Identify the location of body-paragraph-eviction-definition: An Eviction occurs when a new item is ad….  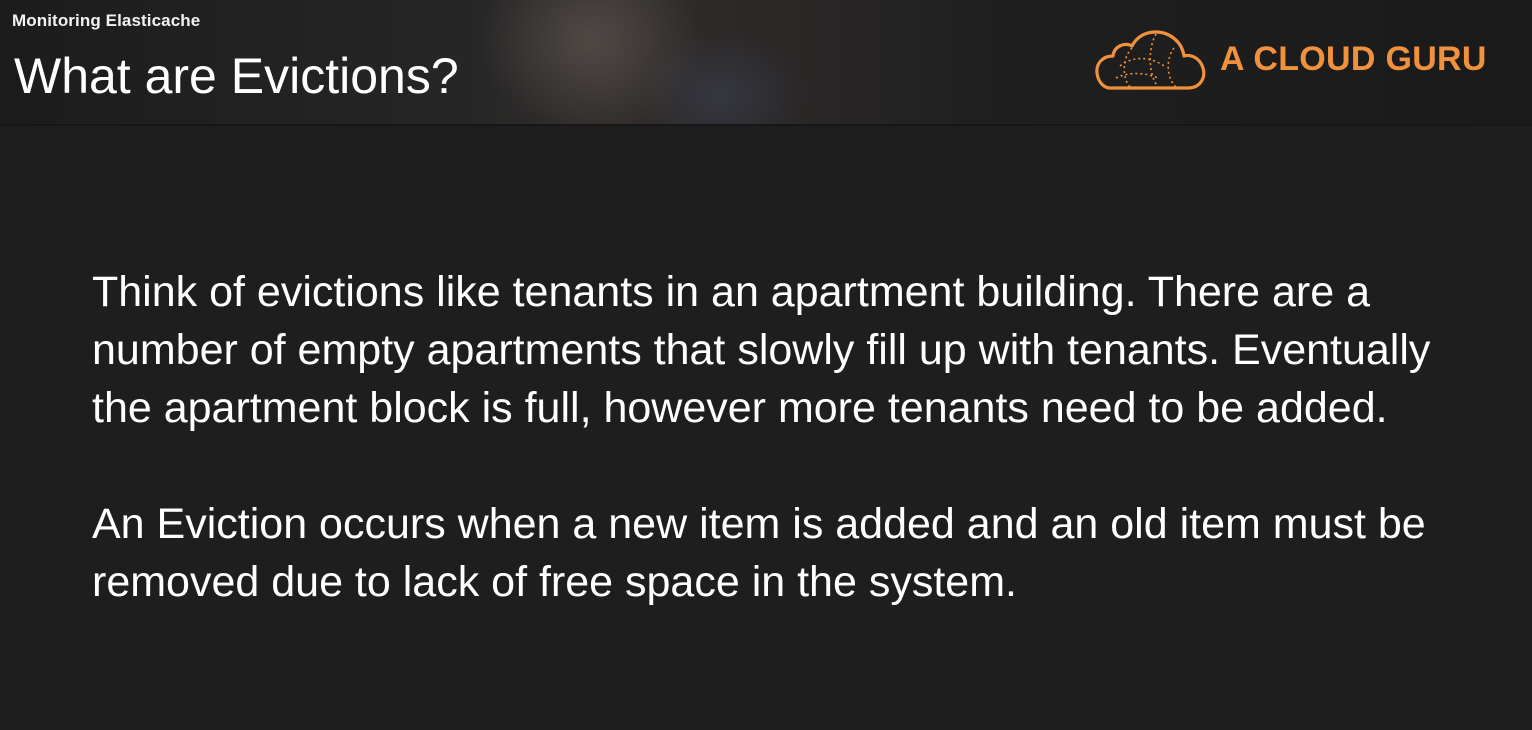
(759, 553).